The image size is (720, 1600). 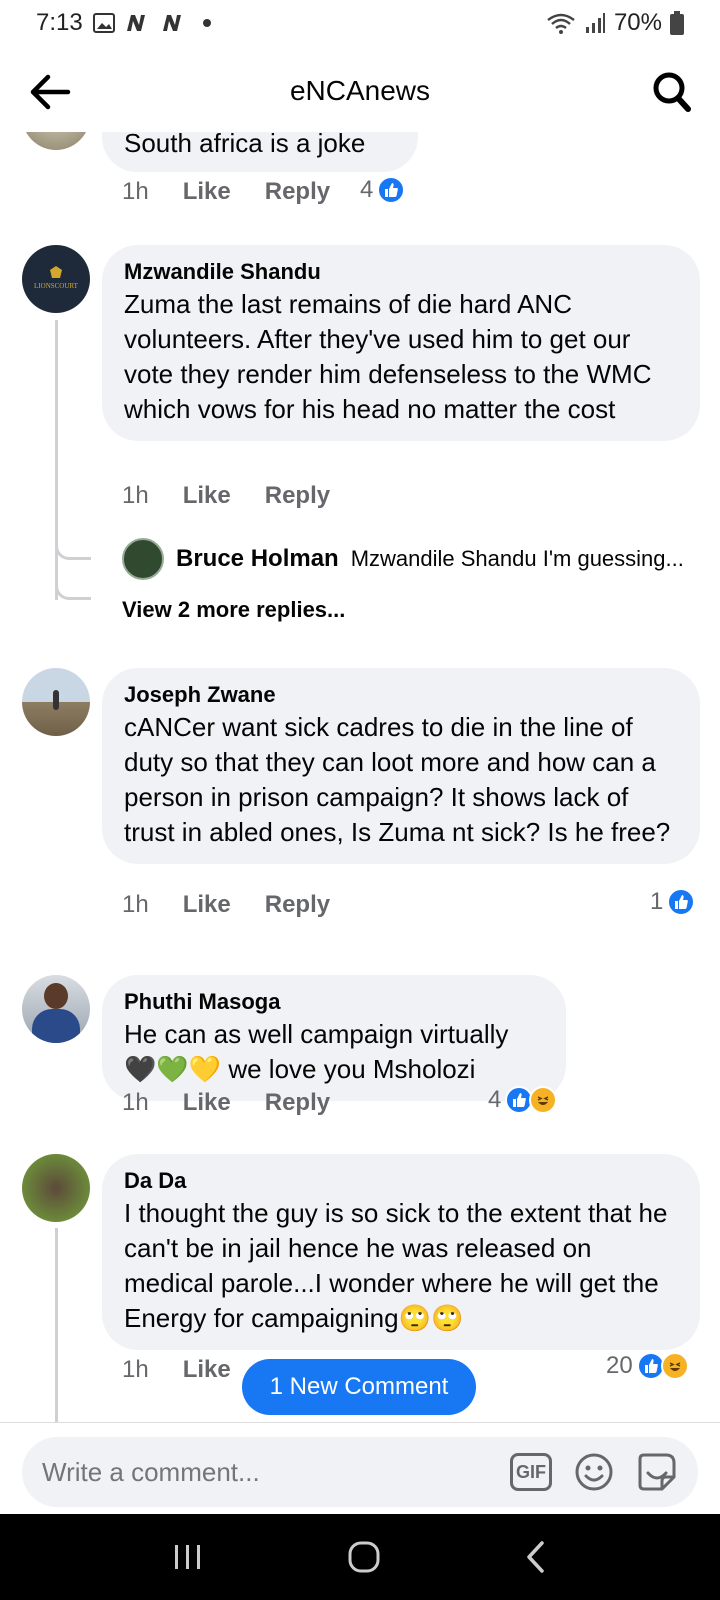 What do you see at coordinates (56, 996) in the screenshot?
I see `person-head` at bounding box center [56, 996].